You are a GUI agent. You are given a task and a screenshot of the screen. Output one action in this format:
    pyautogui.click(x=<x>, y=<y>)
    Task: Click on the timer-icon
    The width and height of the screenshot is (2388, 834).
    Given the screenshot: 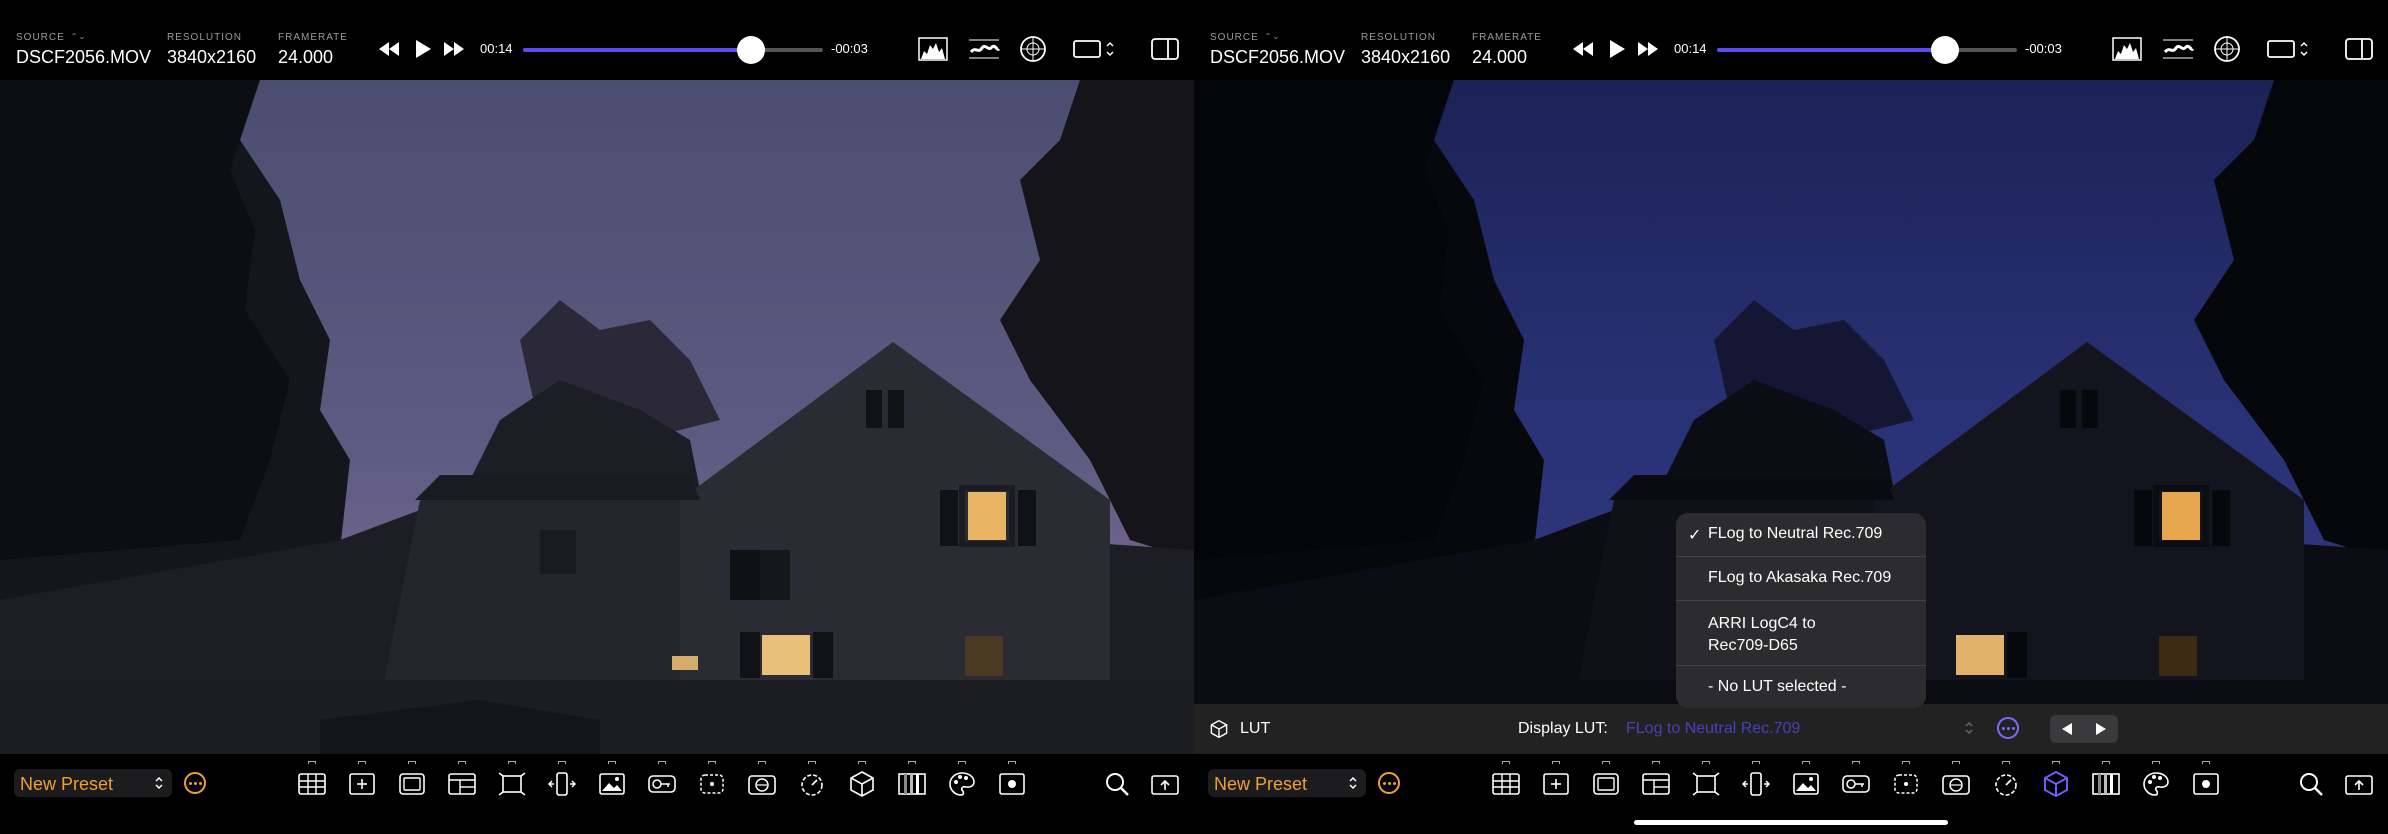 What is the action you would take?
    pyautogui.click(x=2006, y=785)
    